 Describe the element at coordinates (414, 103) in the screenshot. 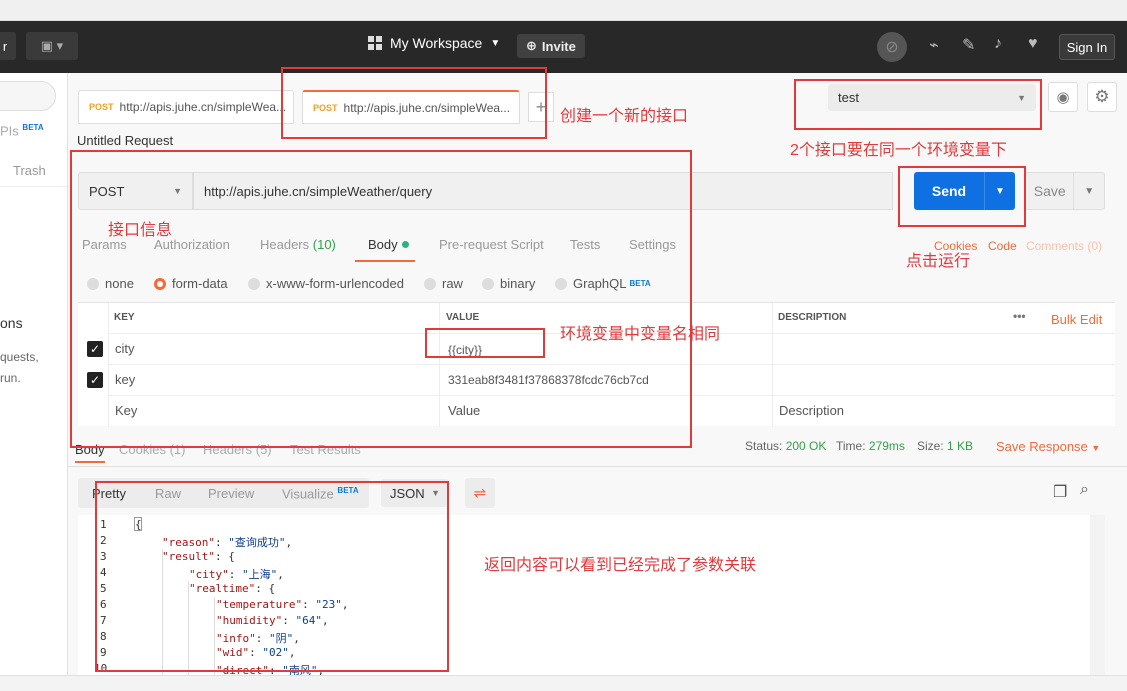

I see `annotation-box-new-api` at that location.